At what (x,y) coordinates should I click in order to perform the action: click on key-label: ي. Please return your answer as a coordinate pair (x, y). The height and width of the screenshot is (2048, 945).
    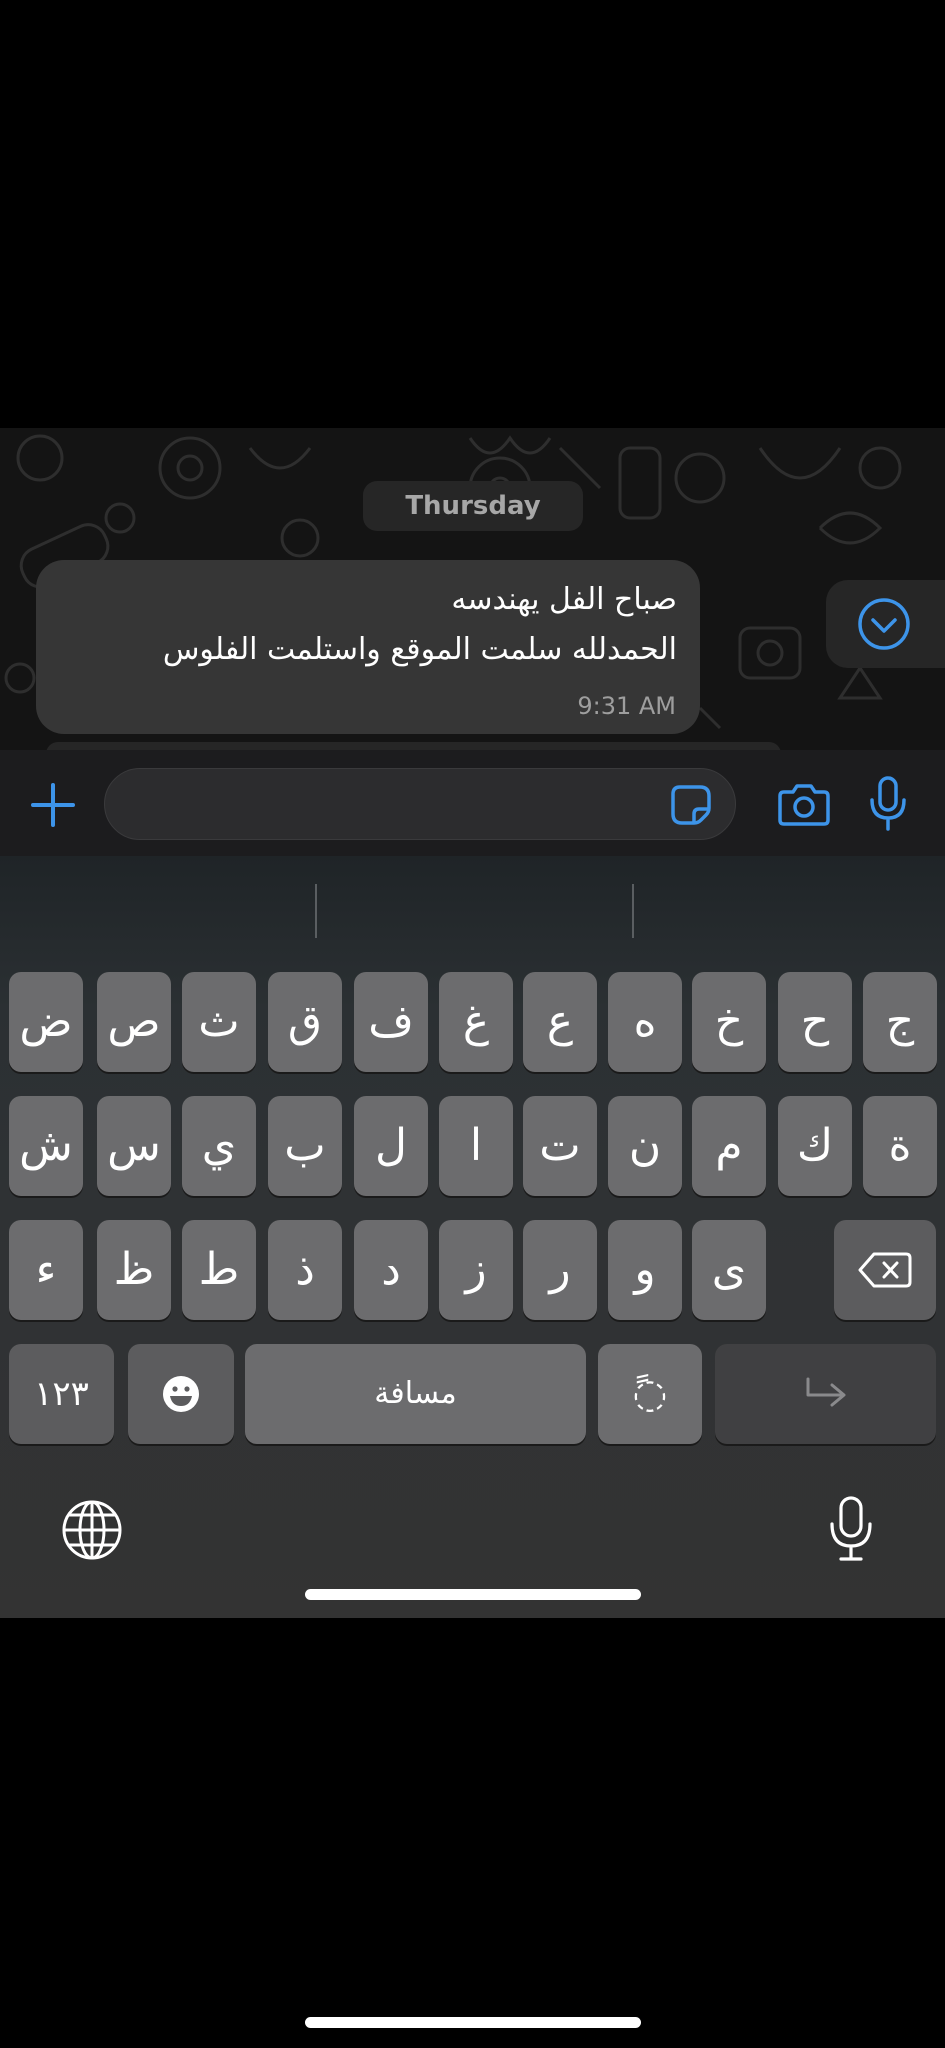
    Looking at the image, I should click on (219, 1145).